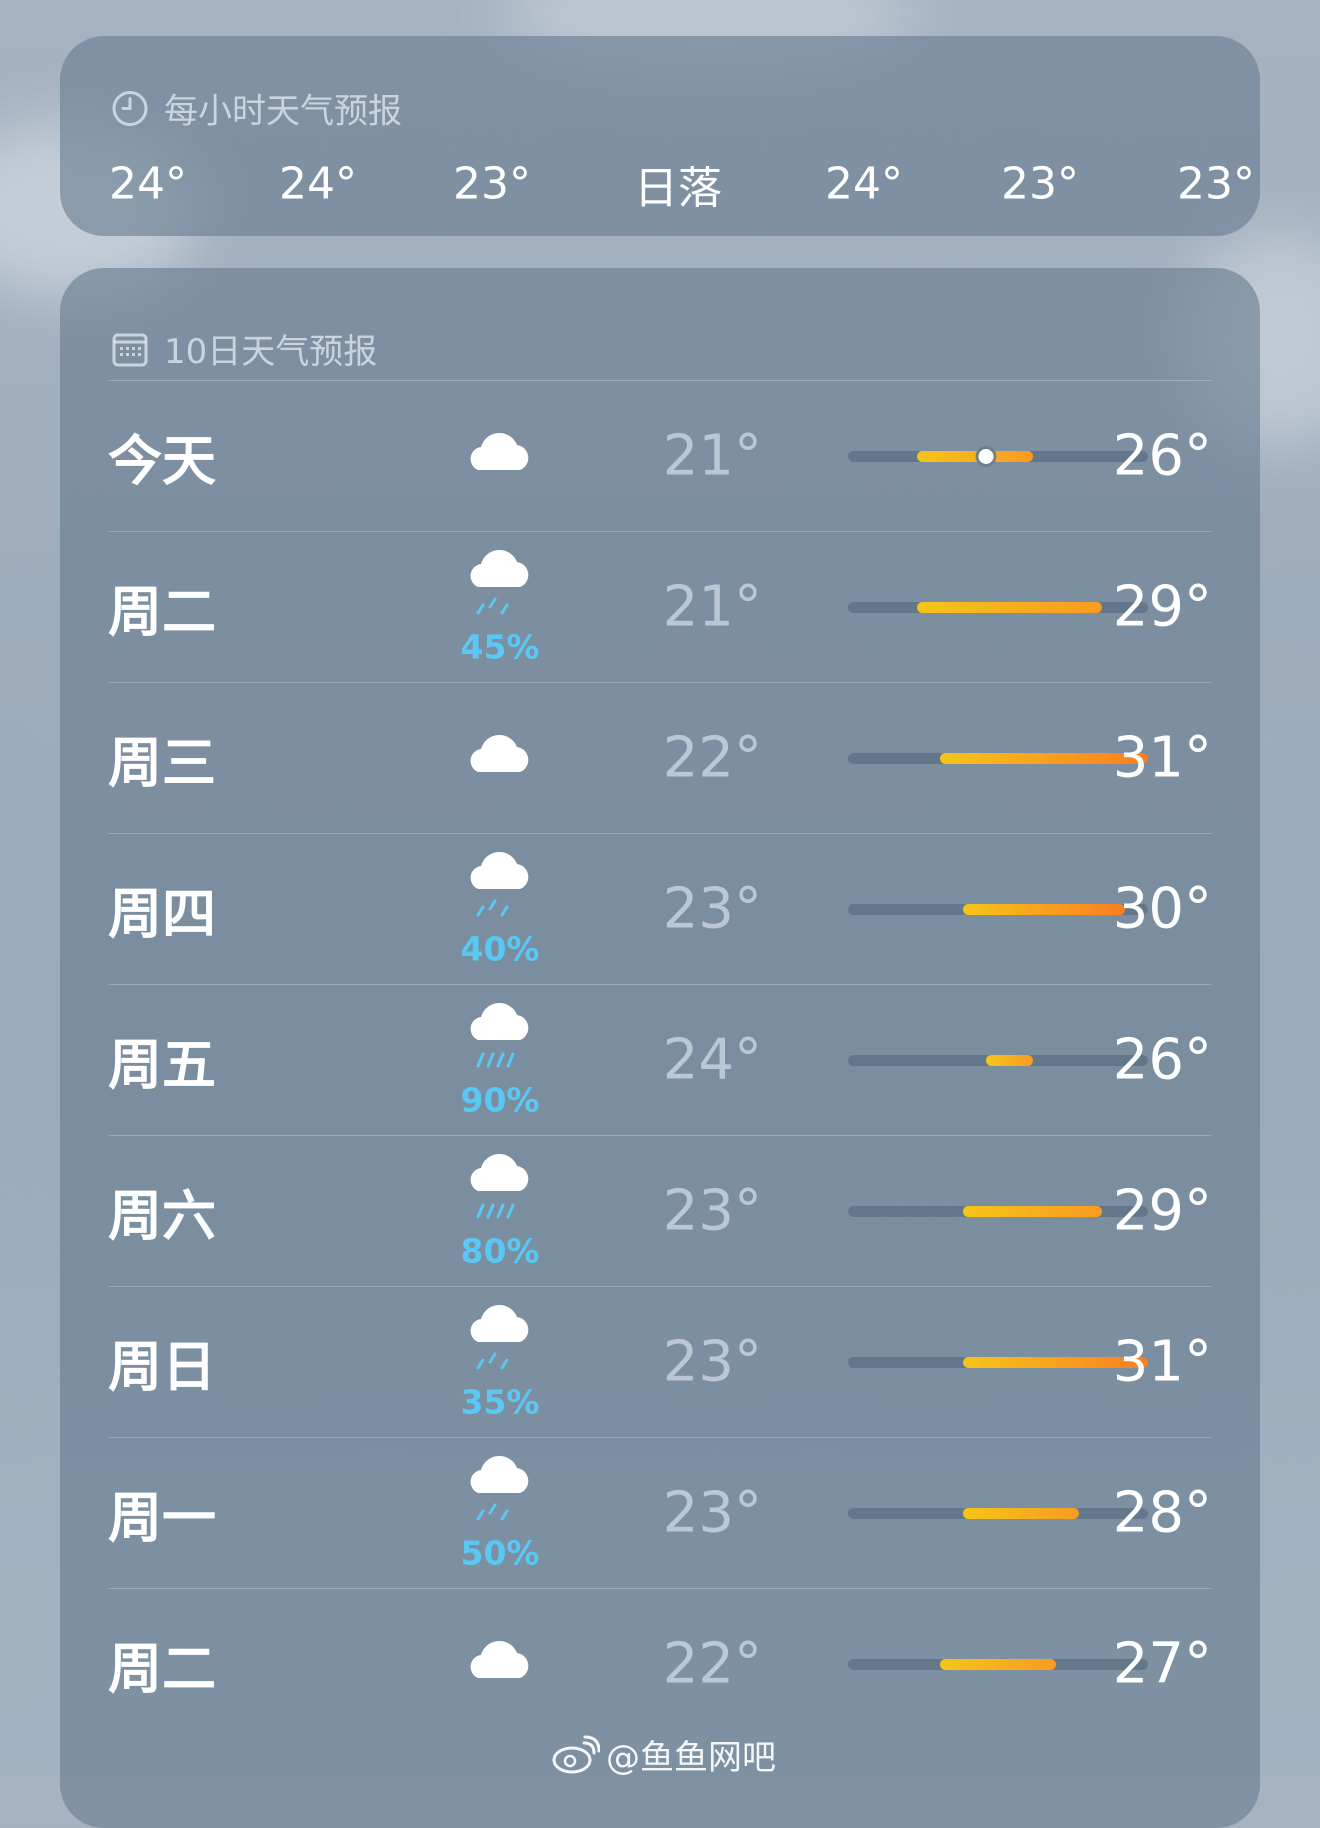 This screenshot has width=1320, height=1828. What do you see at coordinates (660, 1210) in the screenshot?
I see `forecast-row: 周六 80% 23° 29°` at bounding box center [660, 1210].